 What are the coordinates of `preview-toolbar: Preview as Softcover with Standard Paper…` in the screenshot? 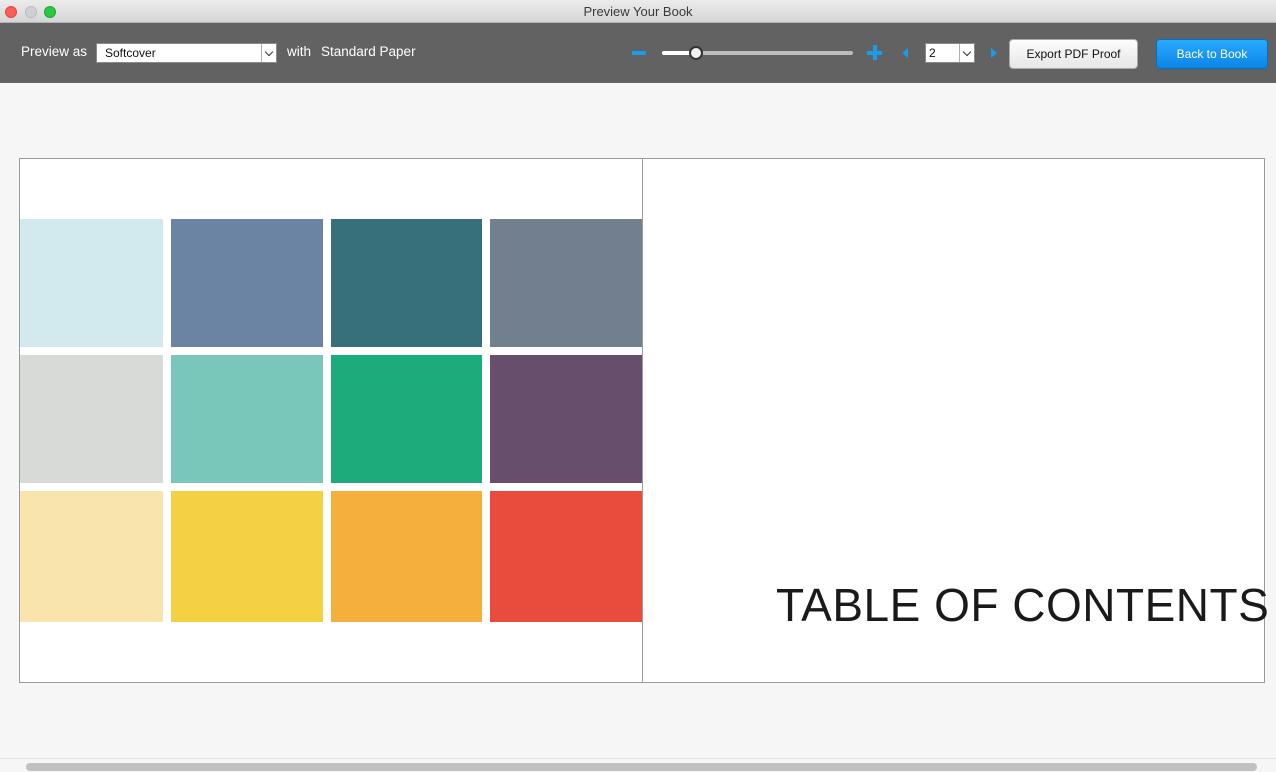 It's located at (638, 53).